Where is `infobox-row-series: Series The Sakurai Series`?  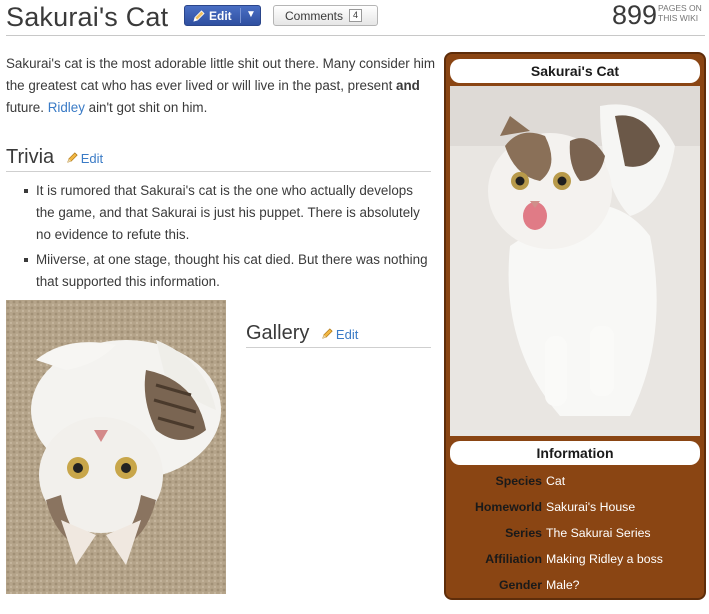
infobox-row-series: Series The Sakurai Series is located at coordinates (575, 533).